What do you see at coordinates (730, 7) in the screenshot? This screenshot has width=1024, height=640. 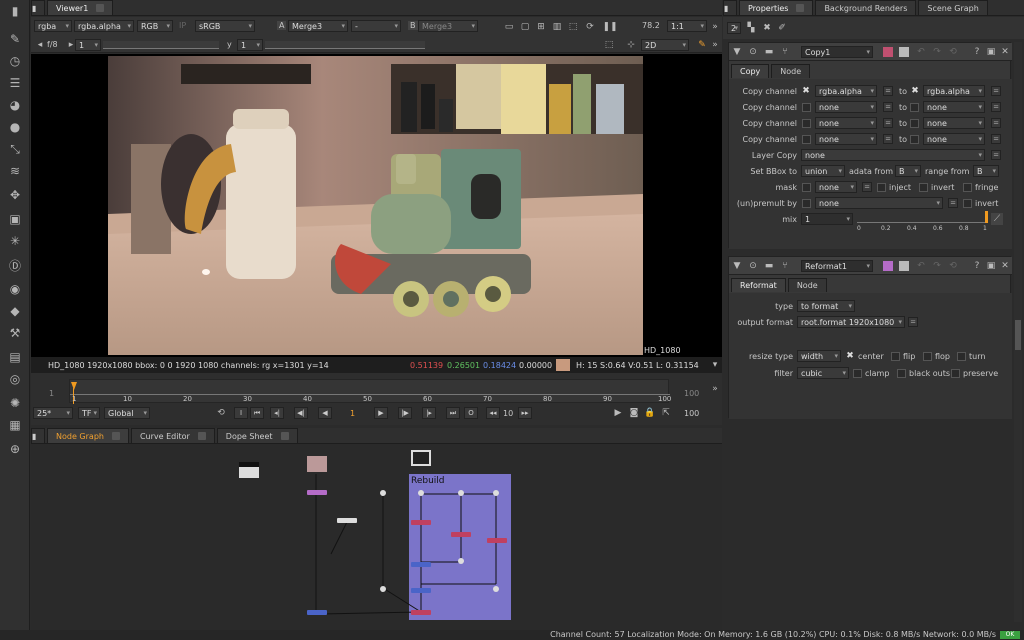 I see `panel-menu-icon: ▮` at bounding box center [730, 7].